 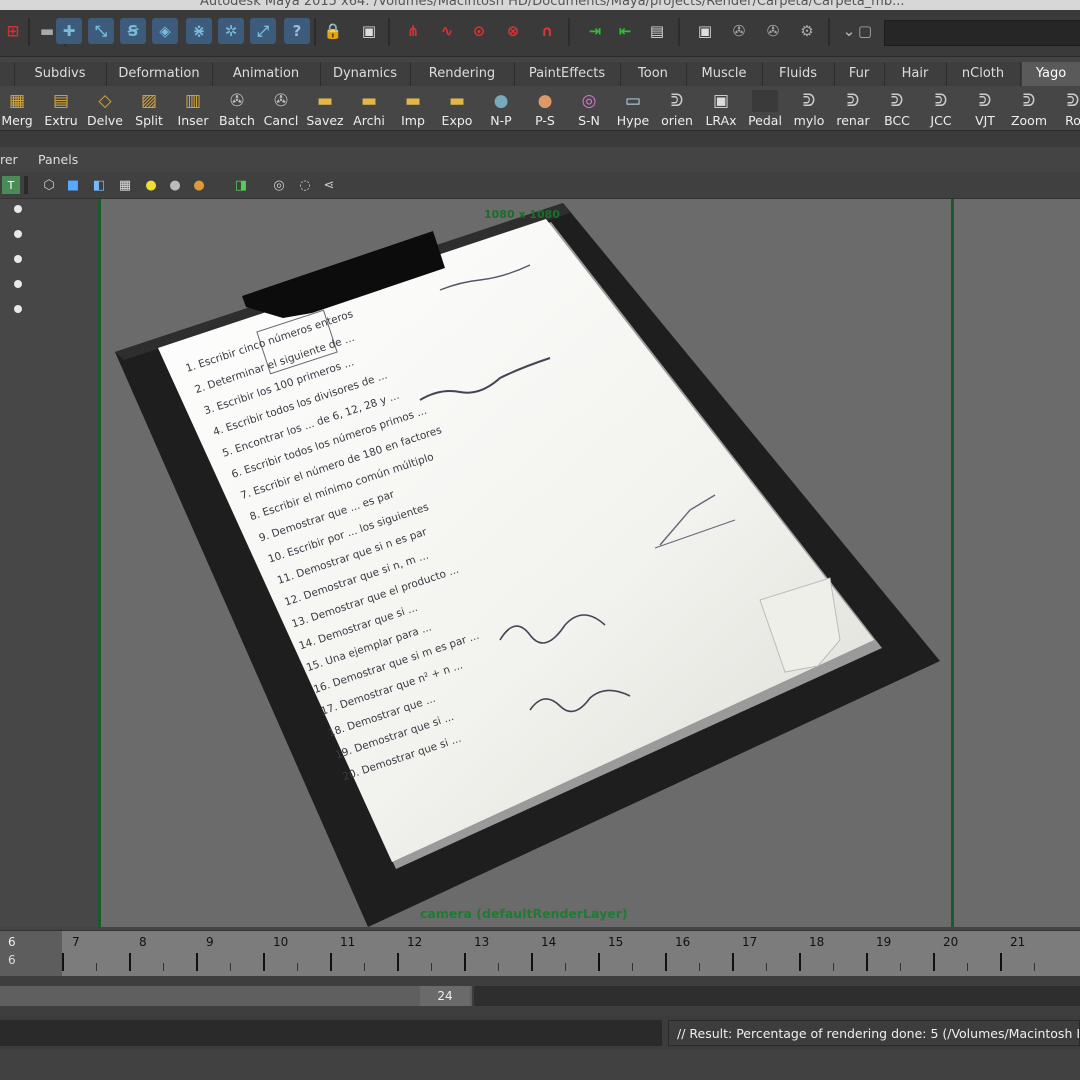 I want to click on range-slider-bar, so click(x=236, y=996).